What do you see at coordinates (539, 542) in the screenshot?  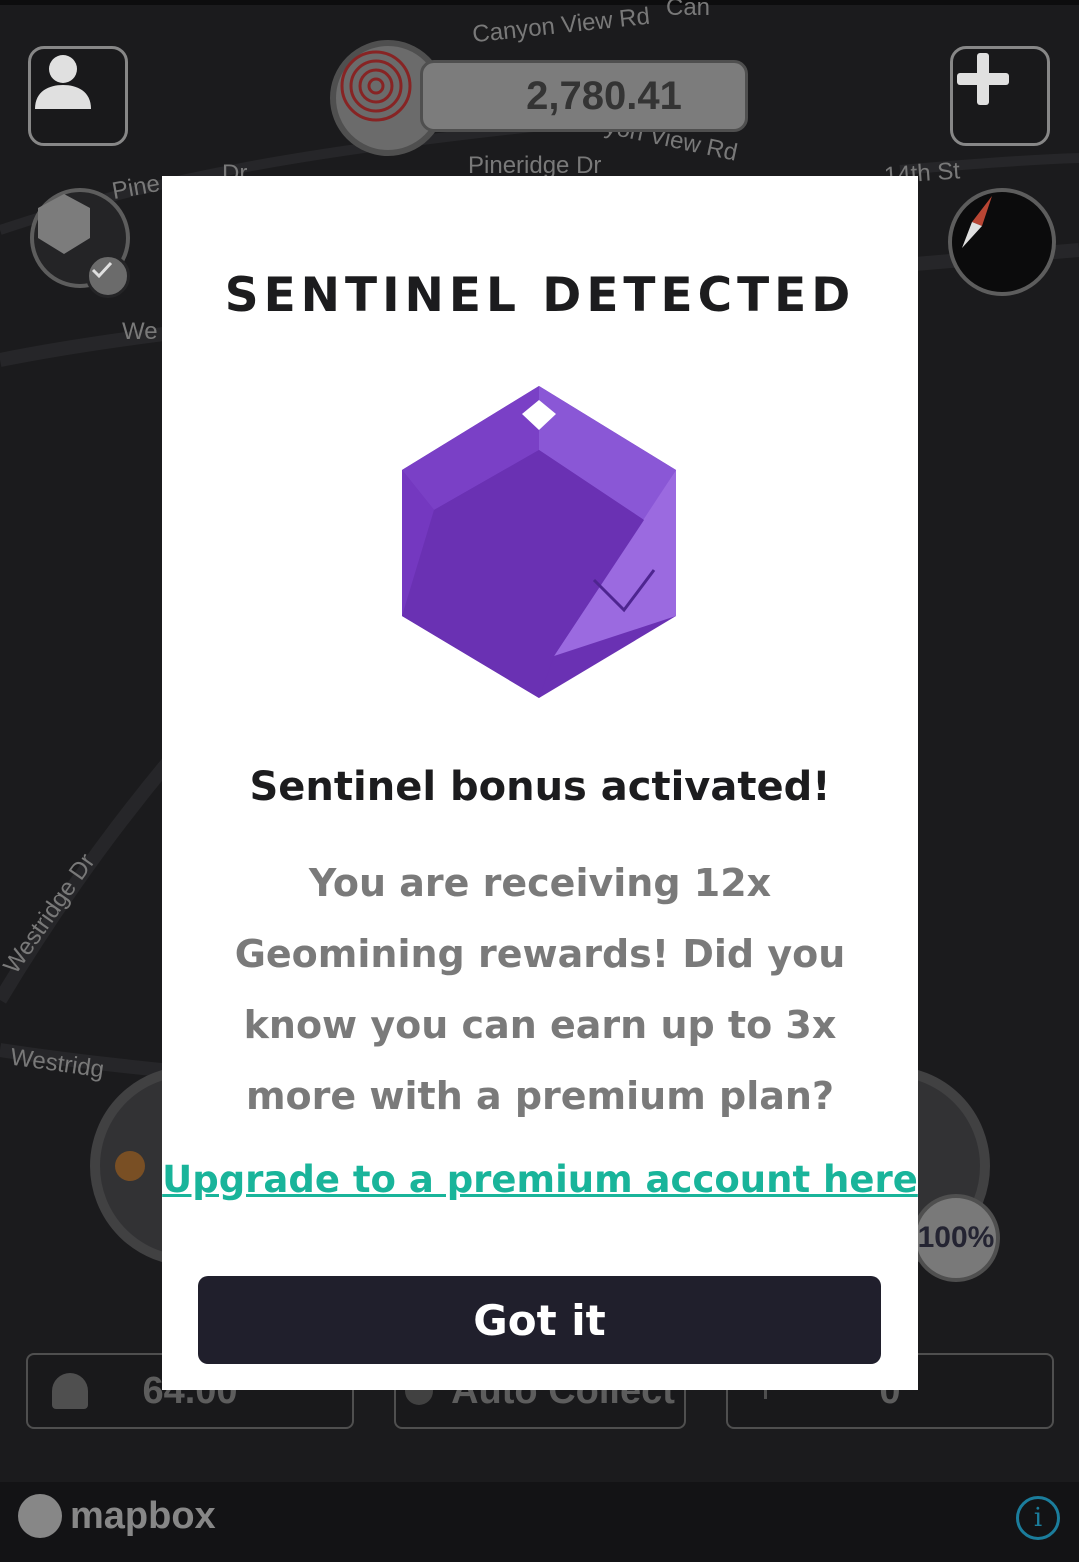 I see `sentinel-gem-icon` at bounding box center [539, 542].